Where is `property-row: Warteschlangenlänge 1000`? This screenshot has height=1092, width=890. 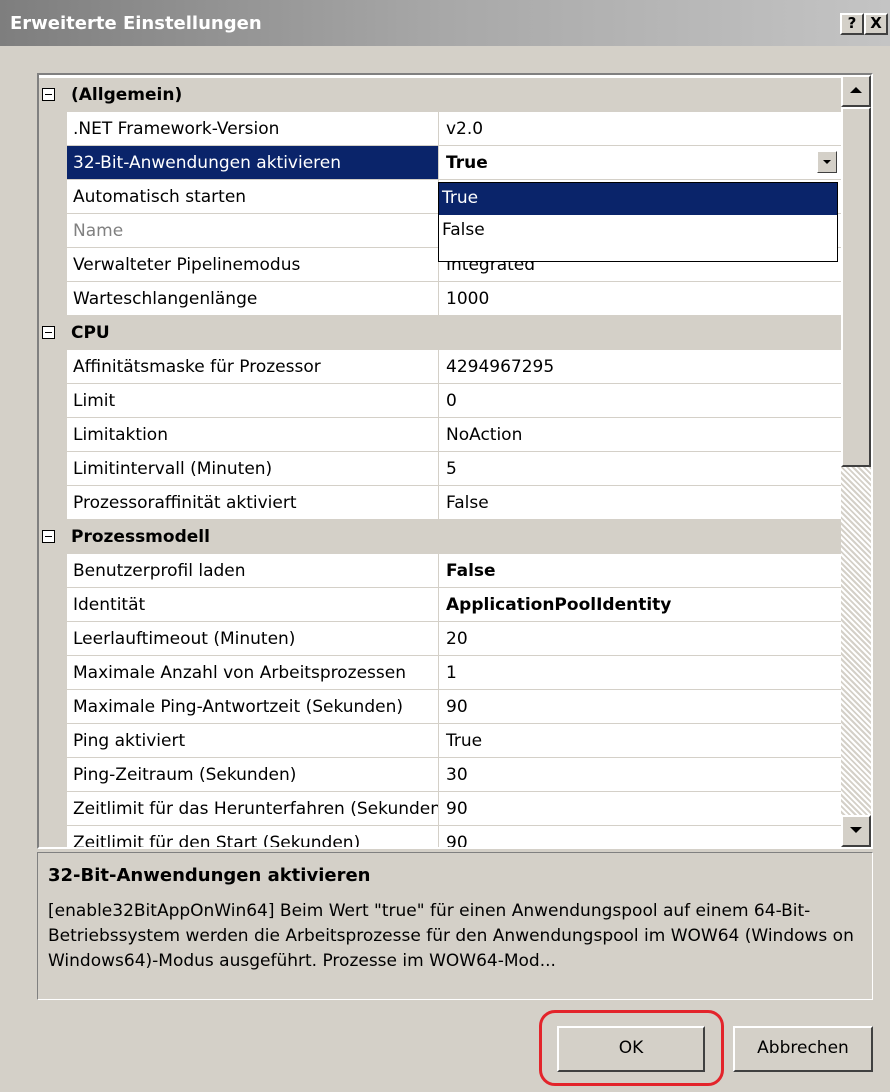
property-row: Warteschlangenlänge 1000 is located at coordinates (440, 299).